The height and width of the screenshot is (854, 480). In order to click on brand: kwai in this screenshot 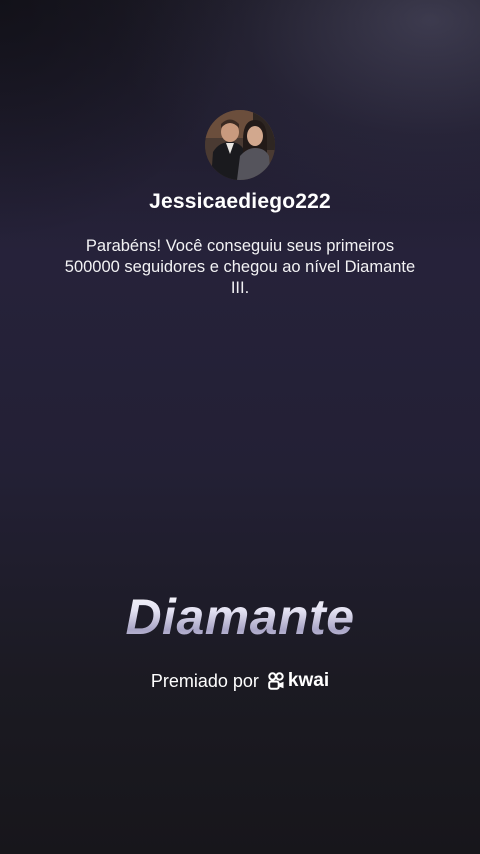, I will do `click(297, 681)`.